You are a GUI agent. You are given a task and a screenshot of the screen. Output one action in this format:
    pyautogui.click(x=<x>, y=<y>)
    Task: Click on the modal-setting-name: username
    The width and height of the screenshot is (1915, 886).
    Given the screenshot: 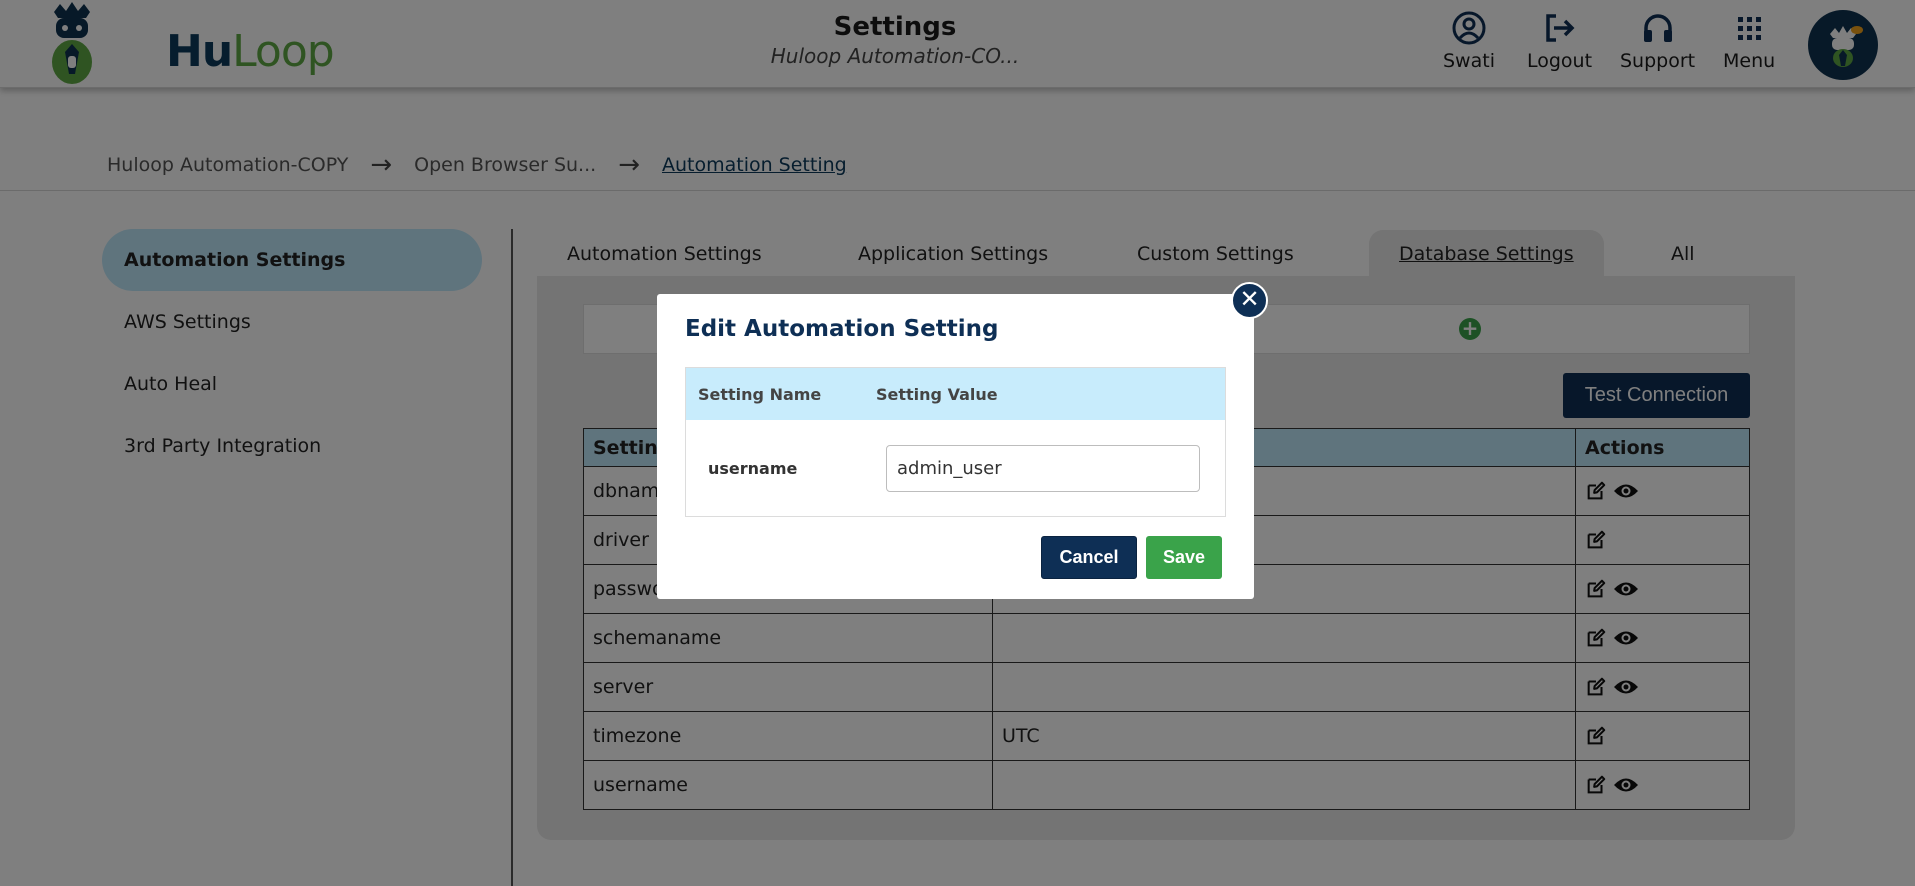 What is the action you would take?
    pyautogui.click(x=753, y=468)
    